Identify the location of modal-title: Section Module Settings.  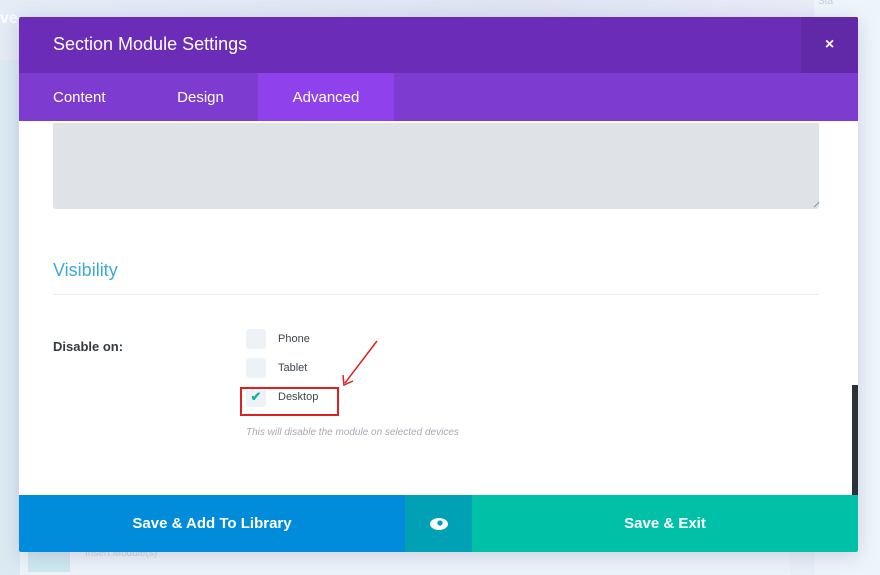
(150, 44).